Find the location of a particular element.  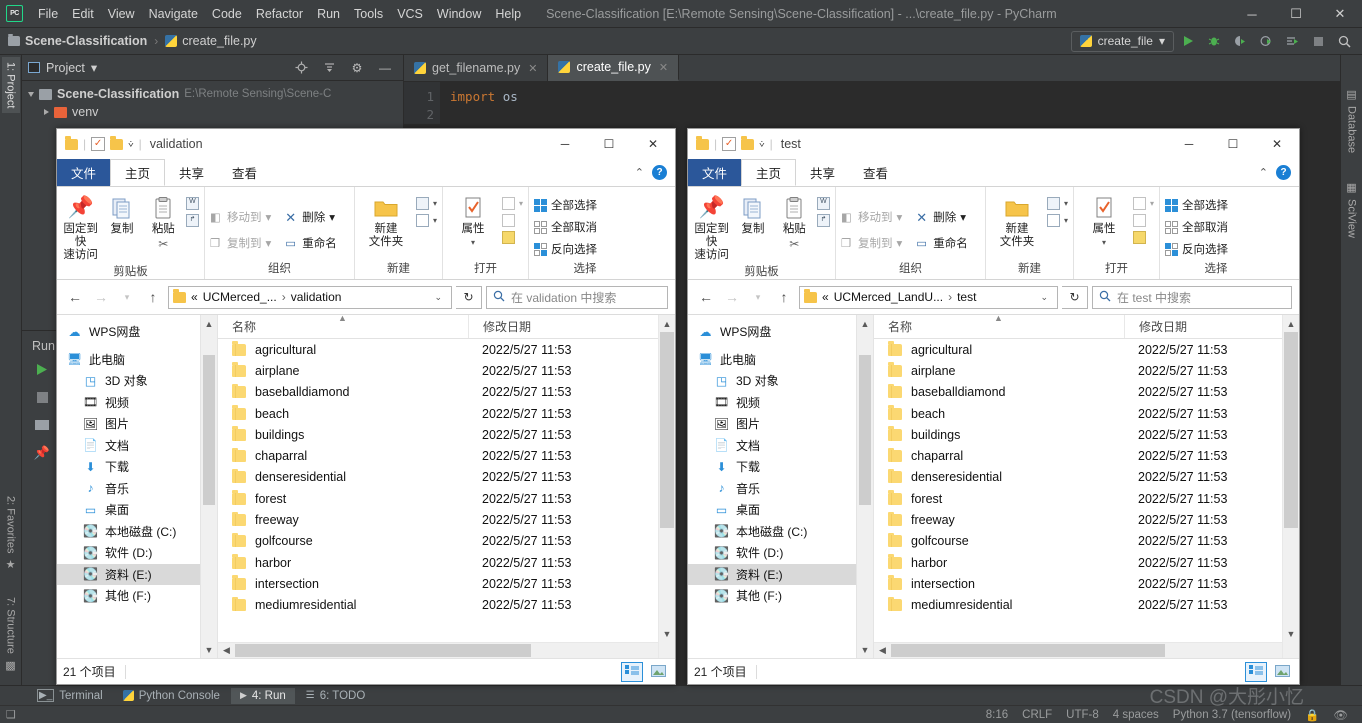

menu-edit: Edit is located at coordinates (83, 14).